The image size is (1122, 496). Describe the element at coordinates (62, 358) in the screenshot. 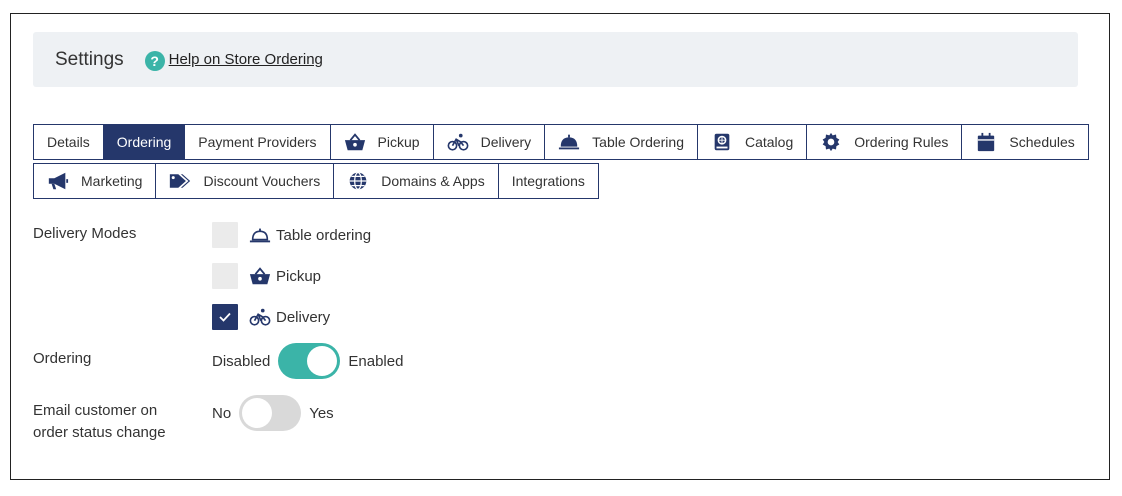

I see `ordering-label: Ordering` at that location.